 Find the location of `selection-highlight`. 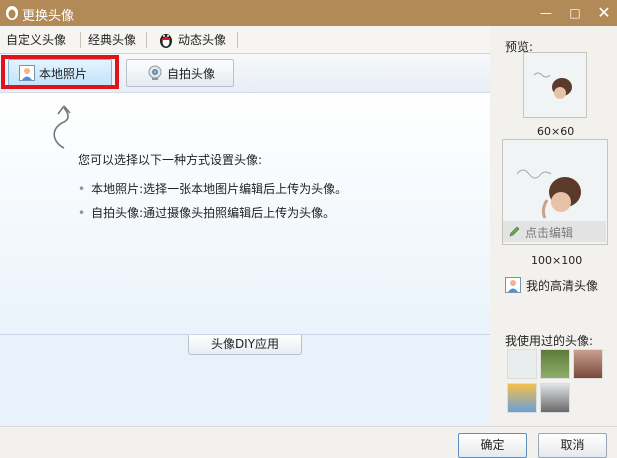

selection-highlight is located at coordinates (60, 72).